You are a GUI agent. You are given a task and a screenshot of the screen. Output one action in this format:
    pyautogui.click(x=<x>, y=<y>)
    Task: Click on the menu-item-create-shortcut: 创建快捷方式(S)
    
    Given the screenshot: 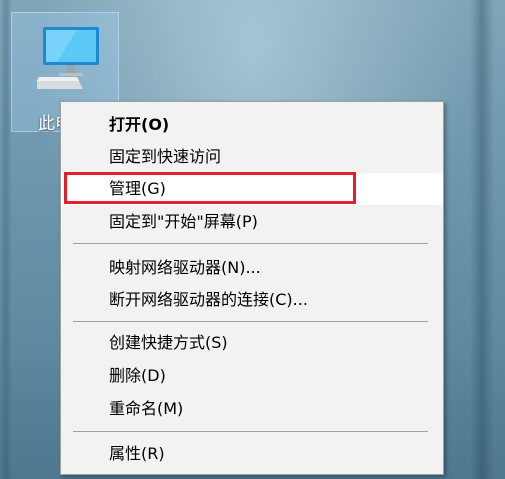 What is the action you would take?
    pyautogui.click(x=252, y=343)
    